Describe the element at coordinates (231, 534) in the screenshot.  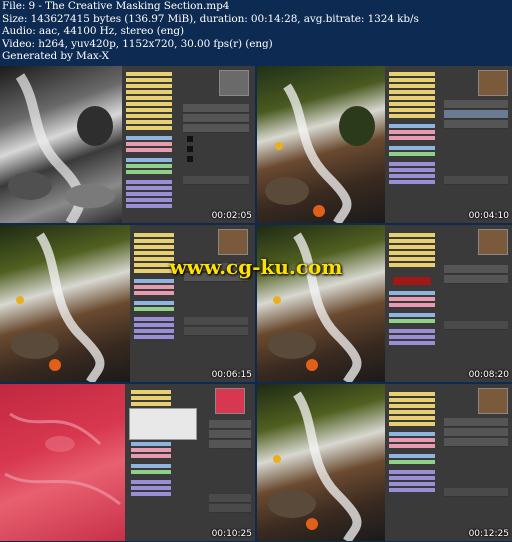
I see `timestamp: 00:10:25` at that location.